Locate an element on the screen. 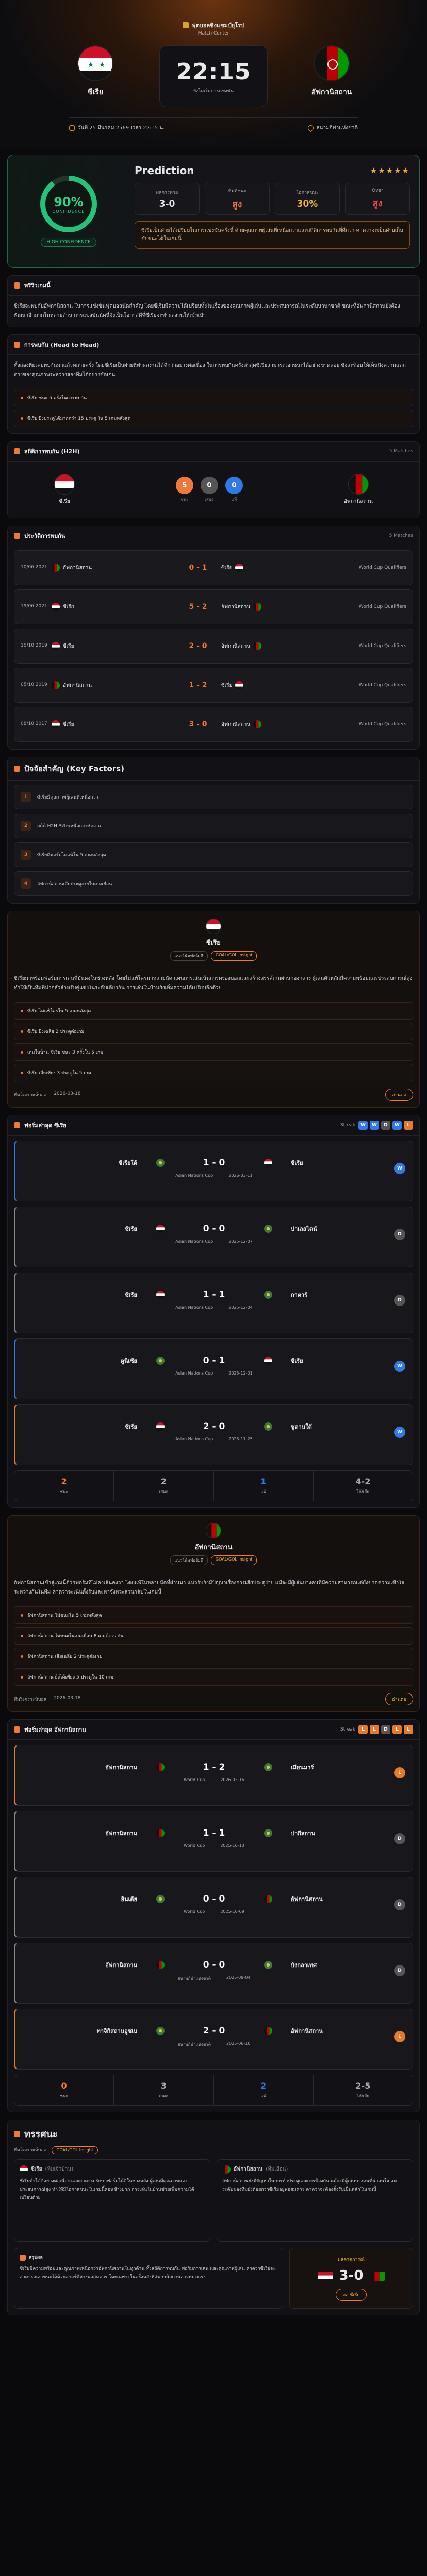 The width and height of the screenshot is (427, 2576). form-date: 2025-06-10 is located at coordinates (238, 2043).